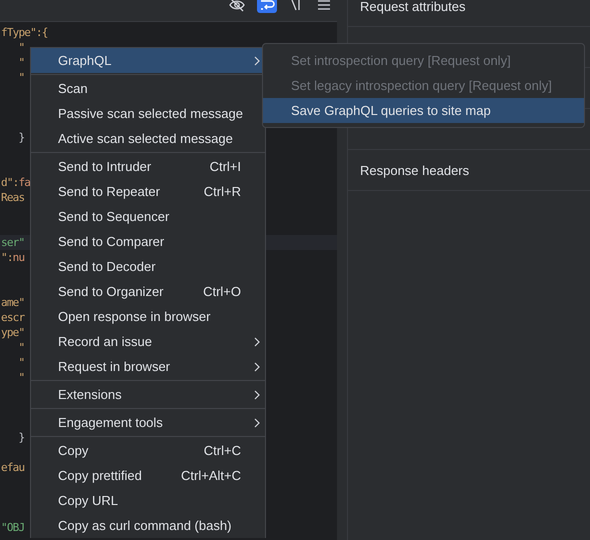 The width and height of the screenshot is (590, 540). What do you see at coordinates (12, 527) in the screenshot?
I see `code-text: "OBJ` at bounding box center [12, 527].